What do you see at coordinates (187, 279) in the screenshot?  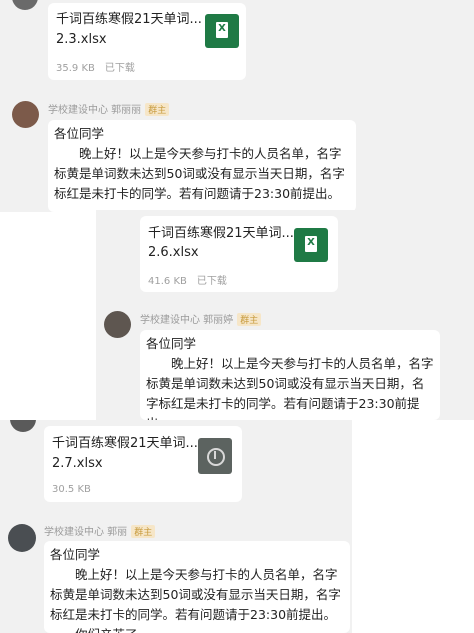 I see `file-meta: 41.6 KB 已下载` at bounding box center [187, 279].